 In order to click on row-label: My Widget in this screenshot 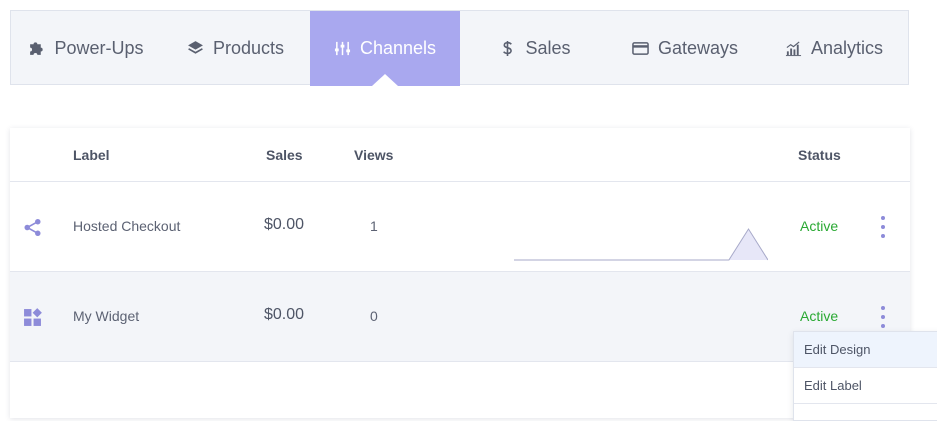, I will do `click(106, 316)`.